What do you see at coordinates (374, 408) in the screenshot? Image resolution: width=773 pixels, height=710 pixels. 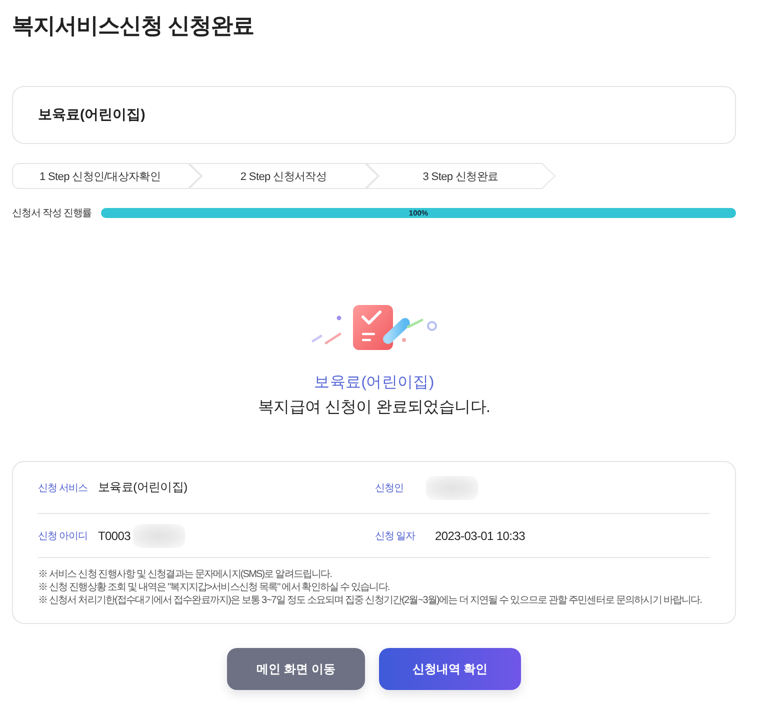 I see `completion-message: 복지급여 신청이 완료되었습니다.` at bounding box center [374, 408].